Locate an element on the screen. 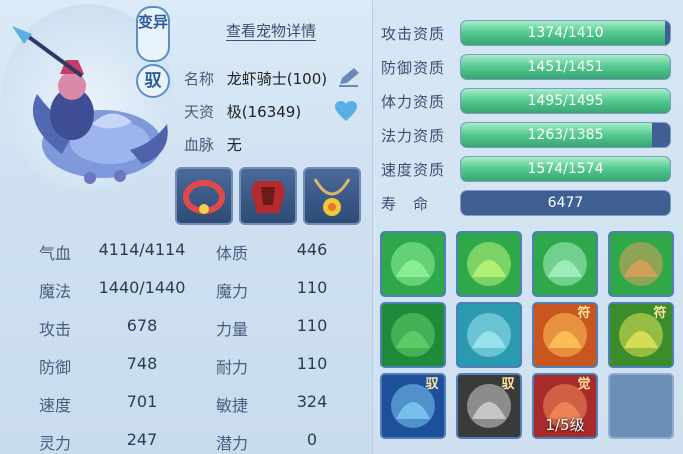  aptitude-bar: 1495/1495 is located at coordinates (565, 101).